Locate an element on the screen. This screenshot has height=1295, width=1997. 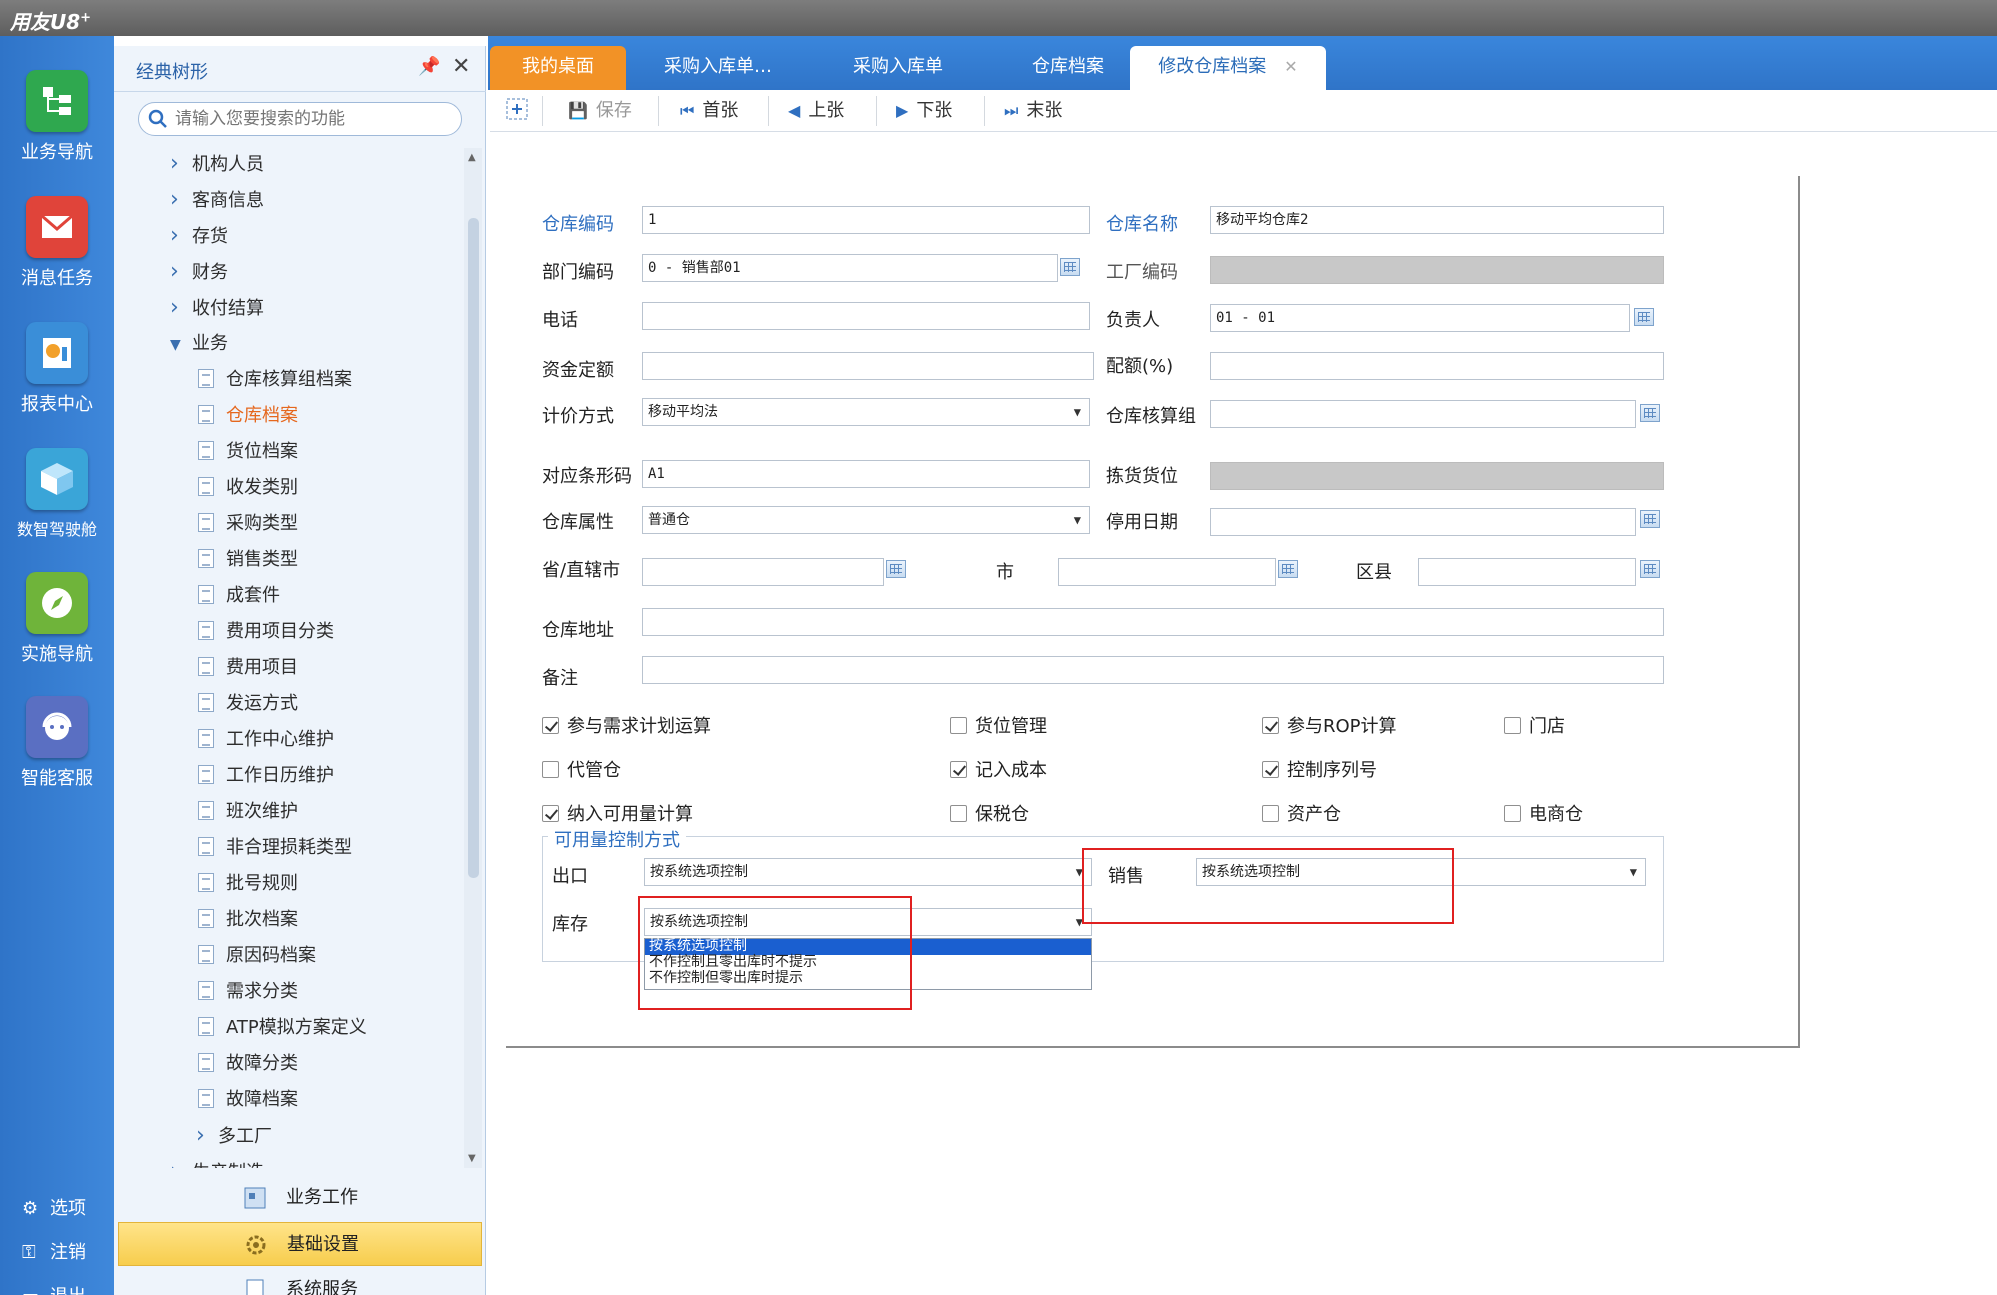
tree-node: 货位档案 is located at coordinates (248, 452).